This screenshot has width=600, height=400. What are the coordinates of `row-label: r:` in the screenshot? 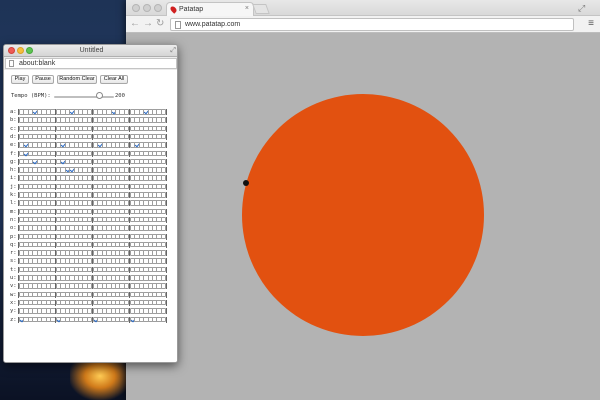 It's located at (13, 253).